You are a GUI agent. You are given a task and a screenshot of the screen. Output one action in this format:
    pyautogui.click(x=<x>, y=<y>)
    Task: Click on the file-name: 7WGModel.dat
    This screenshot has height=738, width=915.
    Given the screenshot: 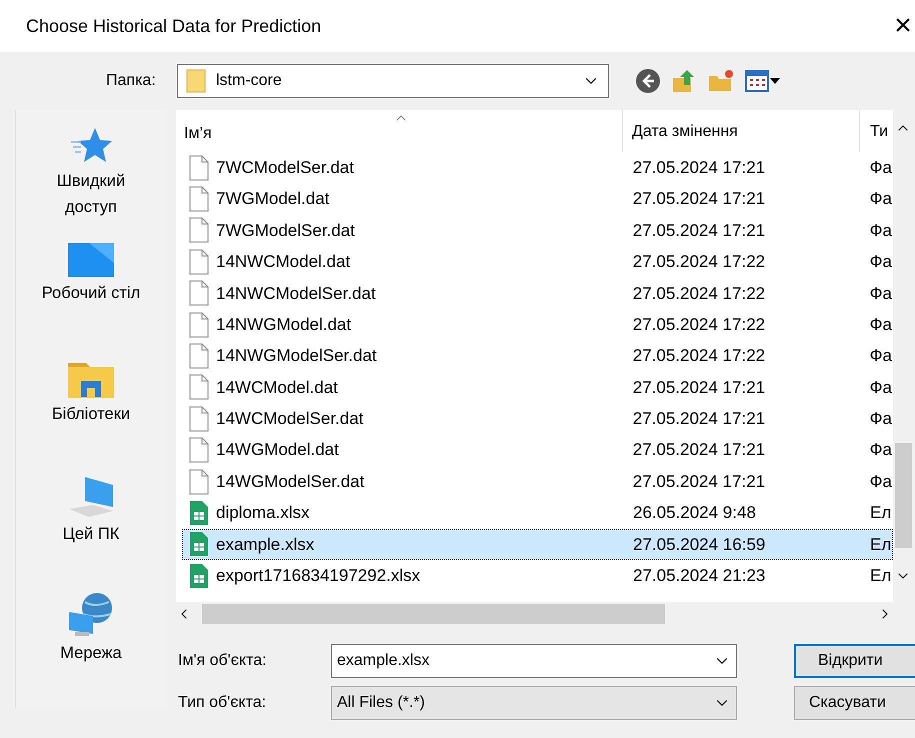 What is the action you would take?
    pyautogui.click(x=273, y=199)
    